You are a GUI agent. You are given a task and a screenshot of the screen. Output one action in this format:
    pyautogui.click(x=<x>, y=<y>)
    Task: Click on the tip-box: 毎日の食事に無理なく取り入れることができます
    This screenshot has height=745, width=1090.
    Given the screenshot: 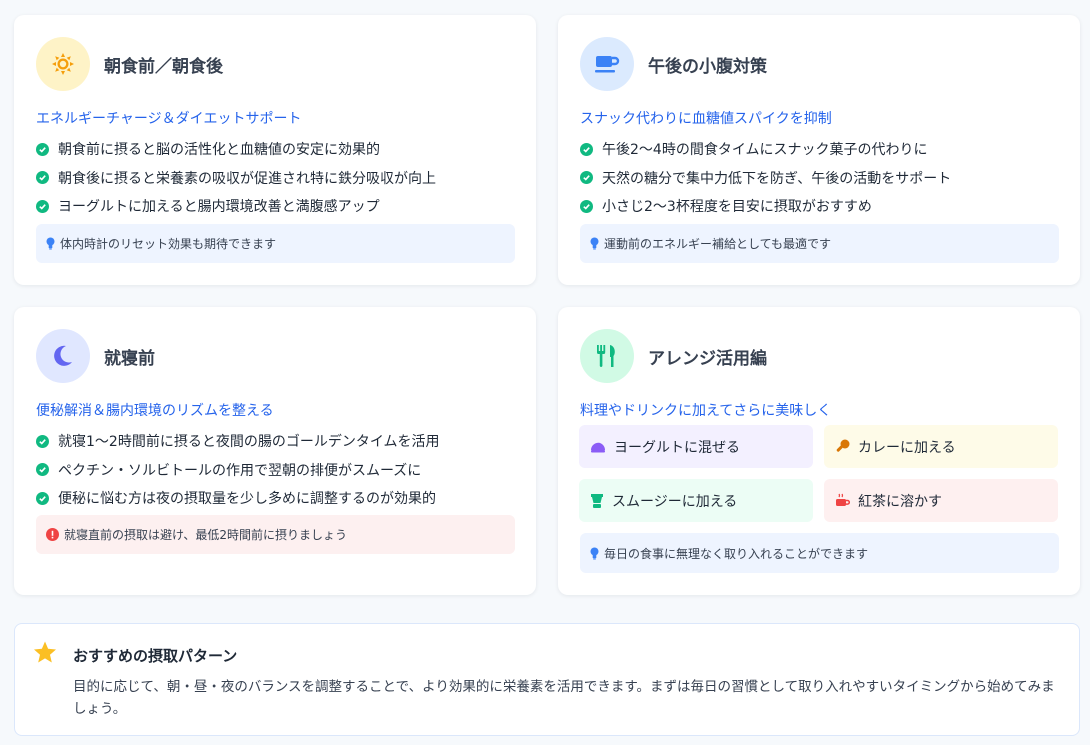 What is the action you would take?
    pyautogui.click(x=819, y=553)
    